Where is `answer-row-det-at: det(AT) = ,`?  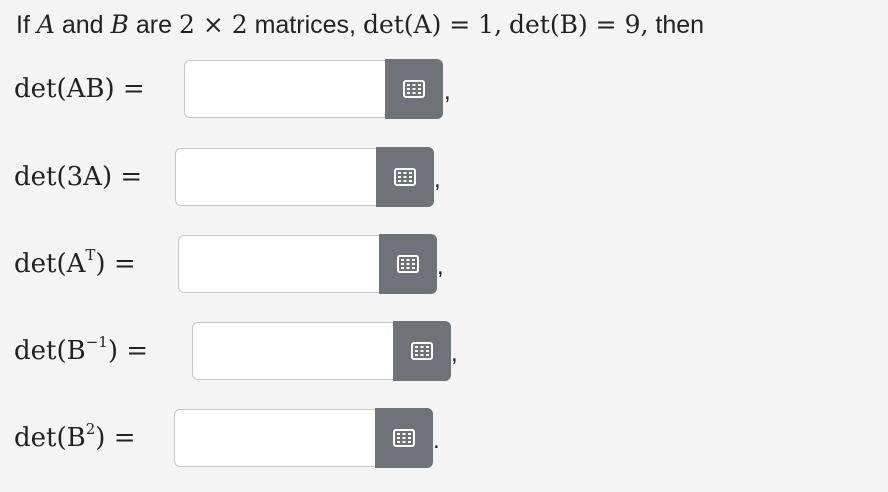
answer-row-det-at: det(AT) = , is located at coordinates (234, 264).